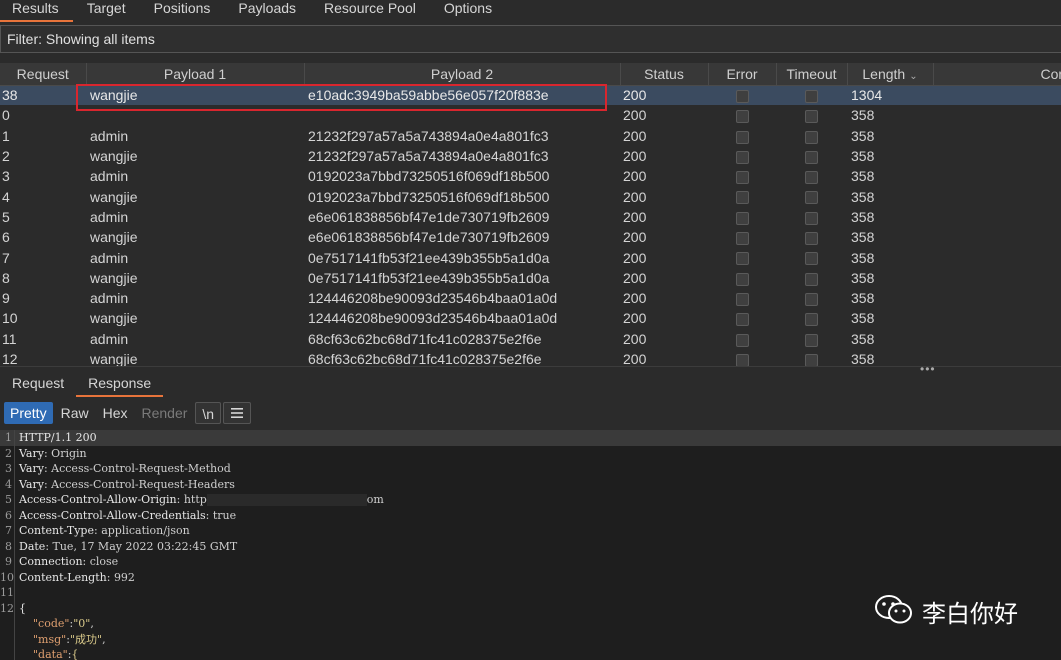 Image resolution: width=1061 pixels, height=660 pixels. What do you see at coordinates (664, 74) in the screenshot?
I see `column-header-status: Status` at bounding box center [664, 74].